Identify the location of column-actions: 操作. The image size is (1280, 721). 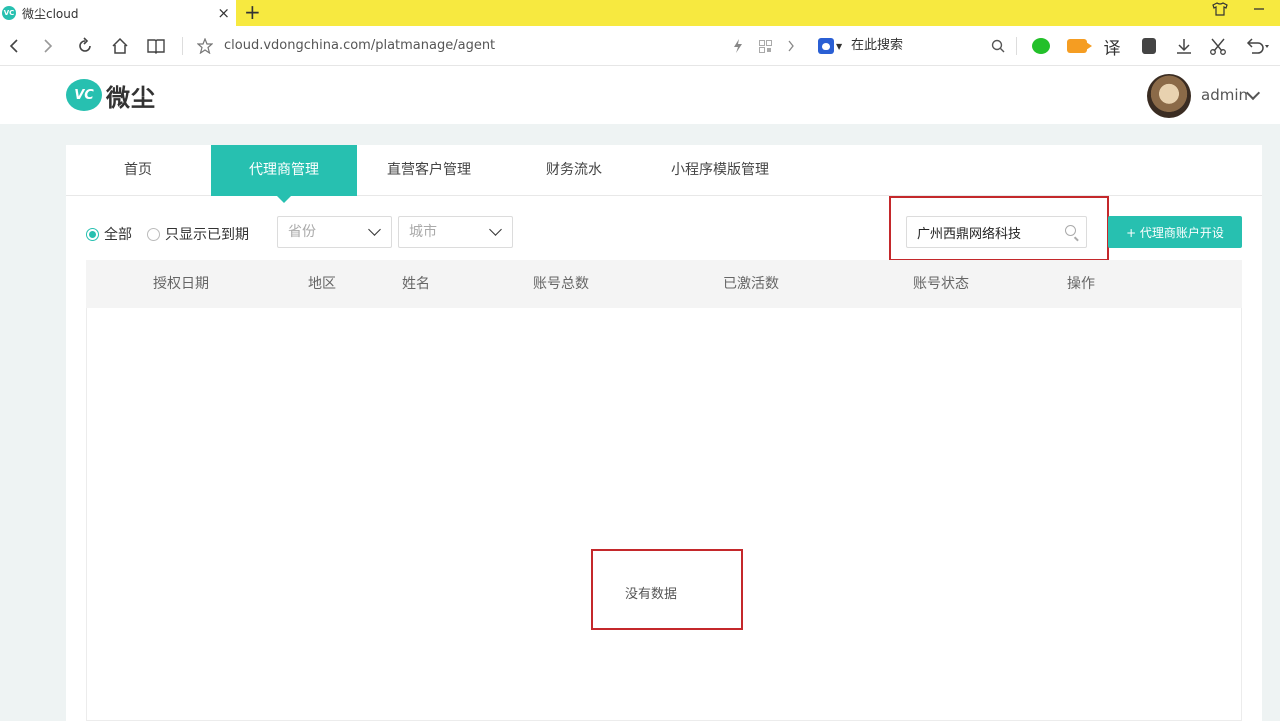
(1081, 284).